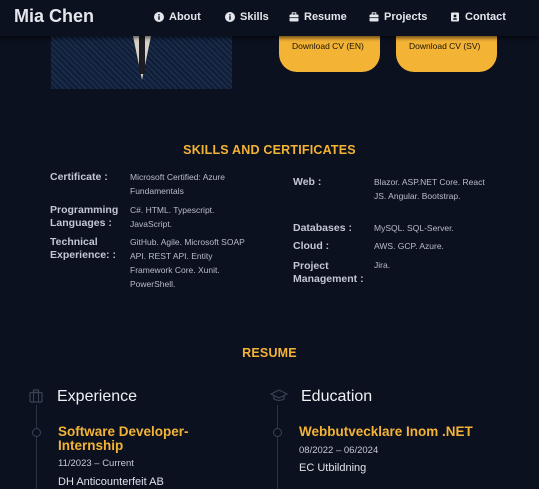 This screenshot has height=489, width=539. I want to click on education-timeline-dot, so click(277, 432).